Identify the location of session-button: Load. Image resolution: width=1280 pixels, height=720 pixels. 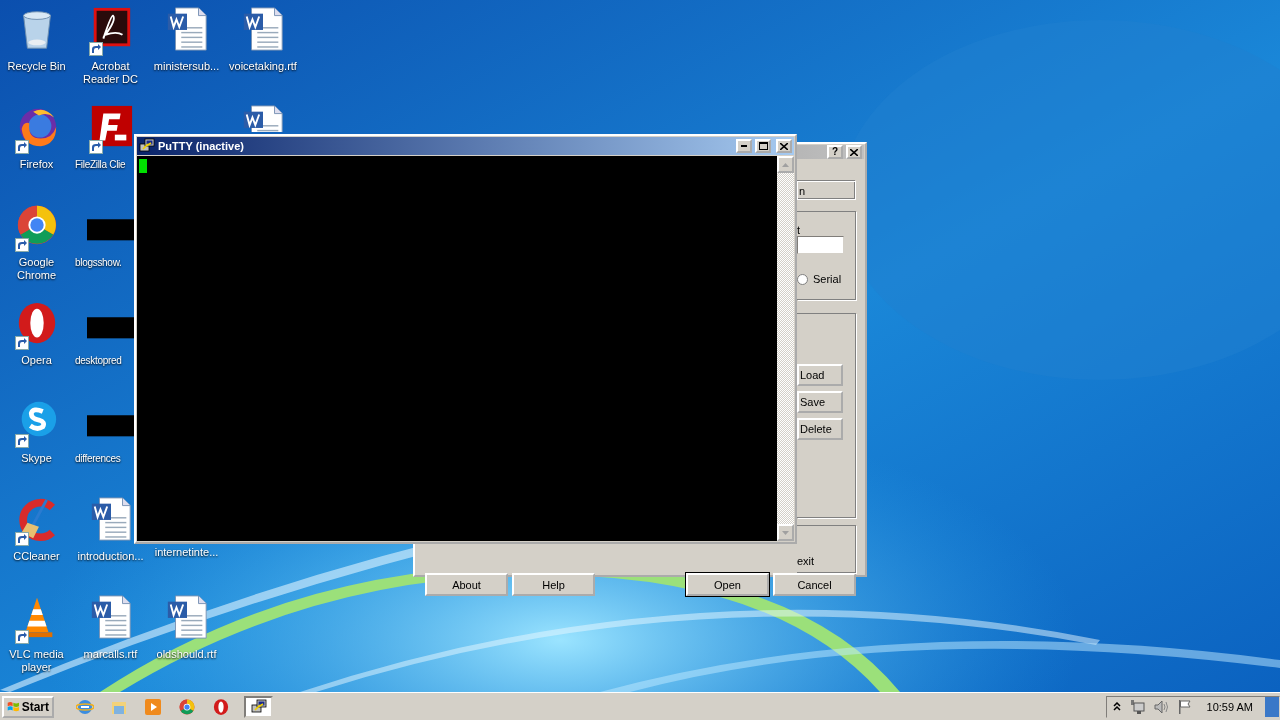
(820, 375).